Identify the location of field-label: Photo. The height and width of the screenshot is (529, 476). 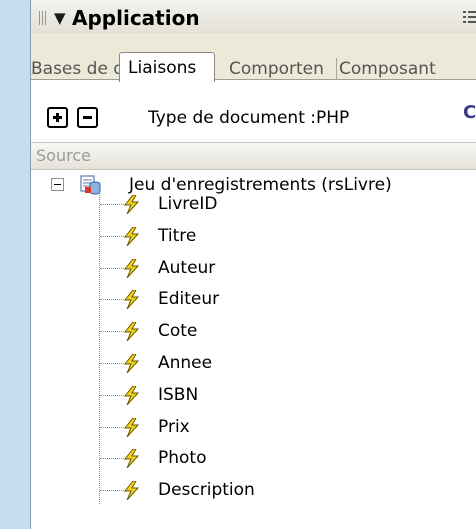
(182, 458).